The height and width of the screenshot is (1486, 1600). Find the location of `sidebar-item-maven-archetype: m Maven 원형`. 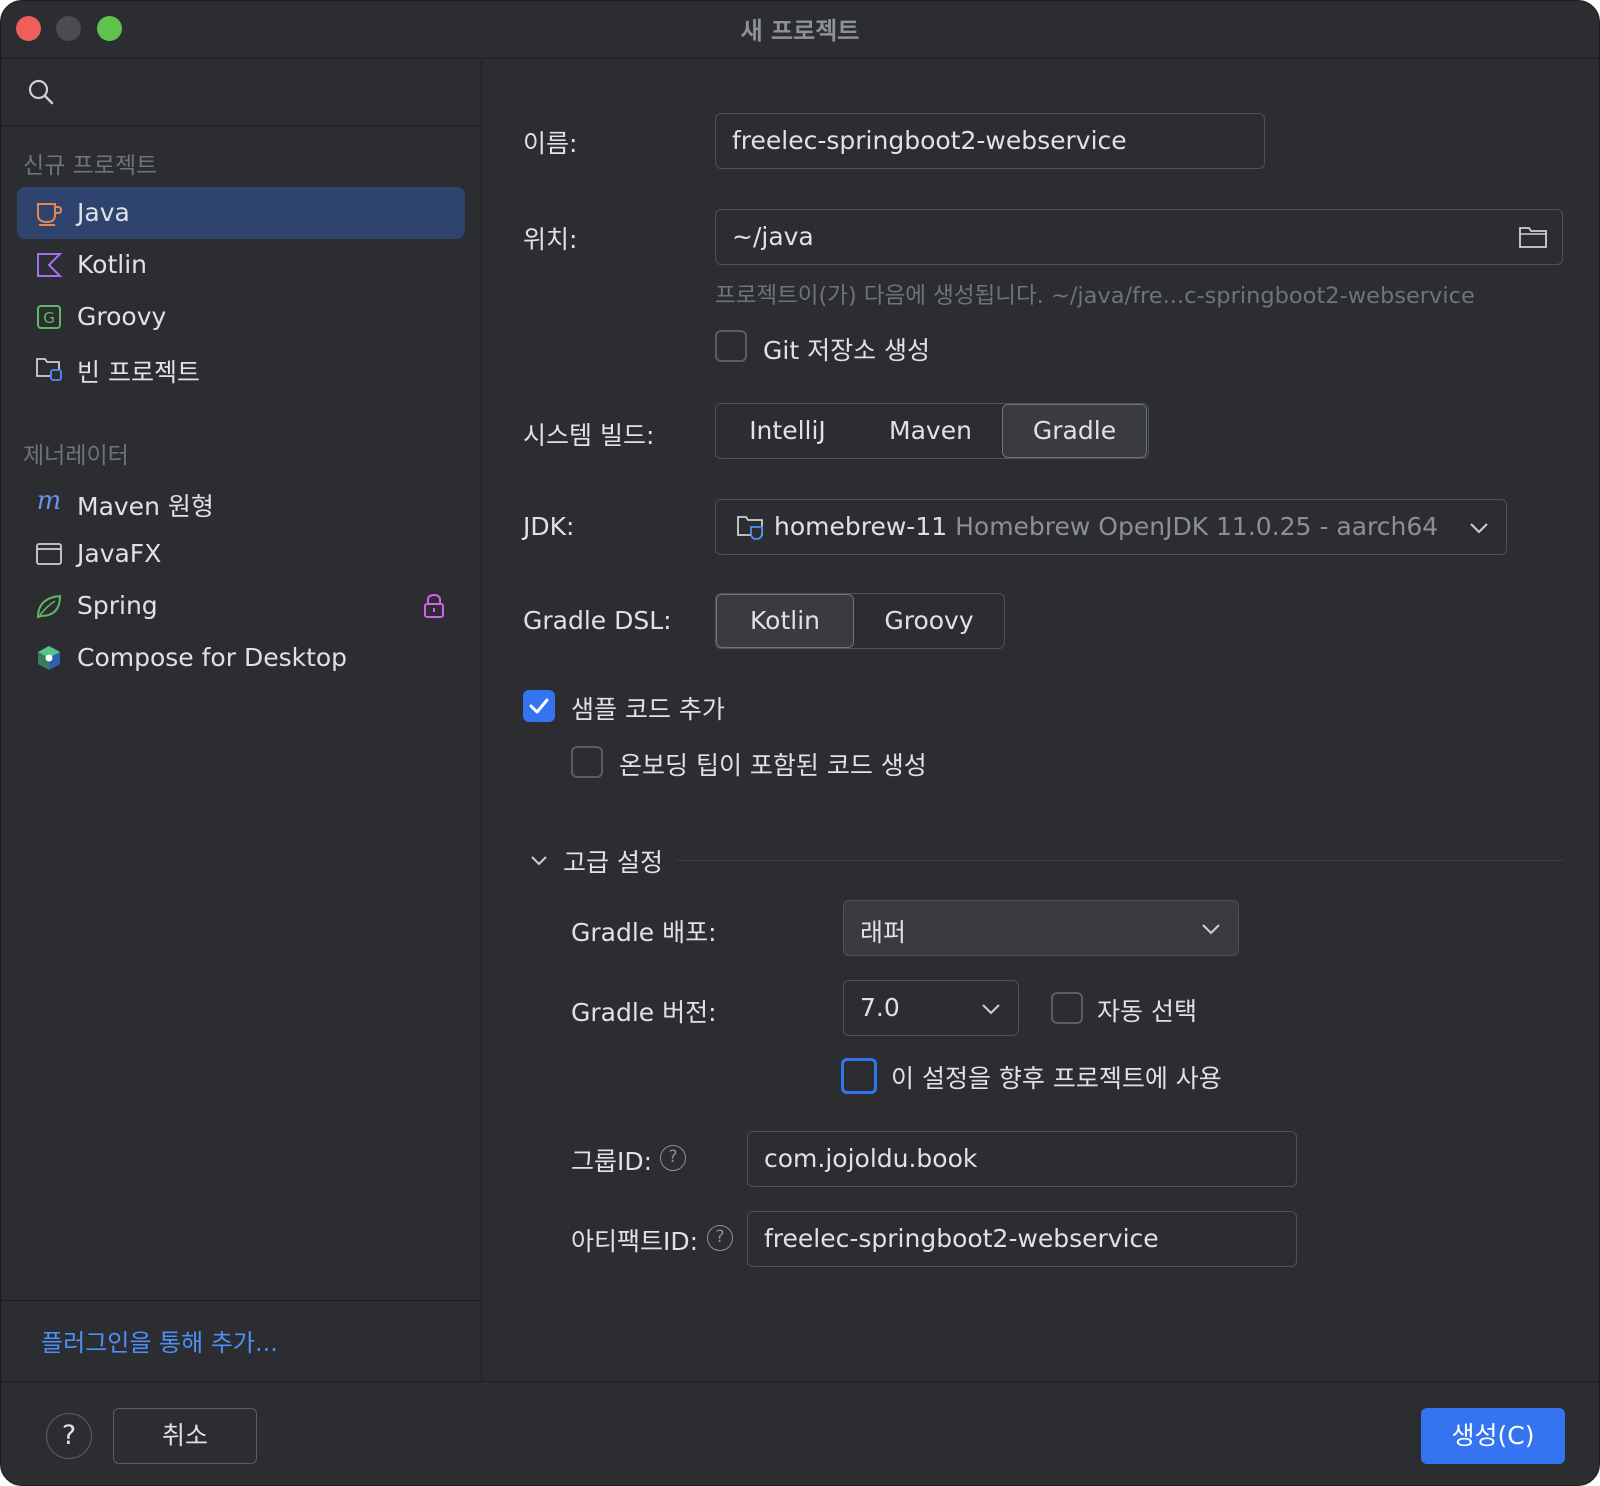

sidebar-item-maven-archetype: m Maven 원형 is located at coordinates (241, 502).